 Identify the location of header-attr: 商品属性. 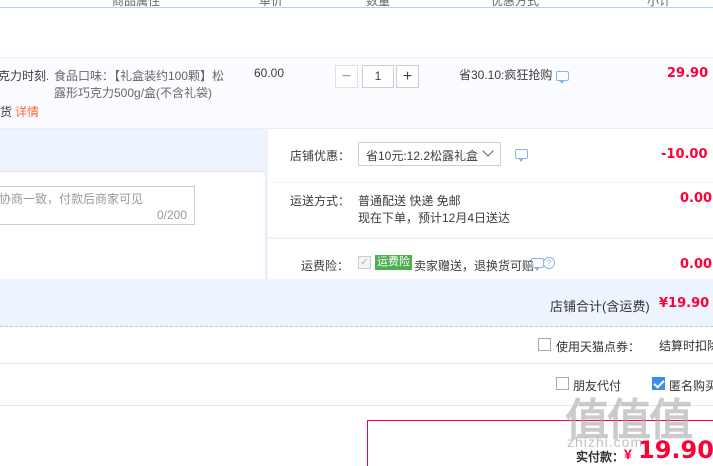
(136, 4).